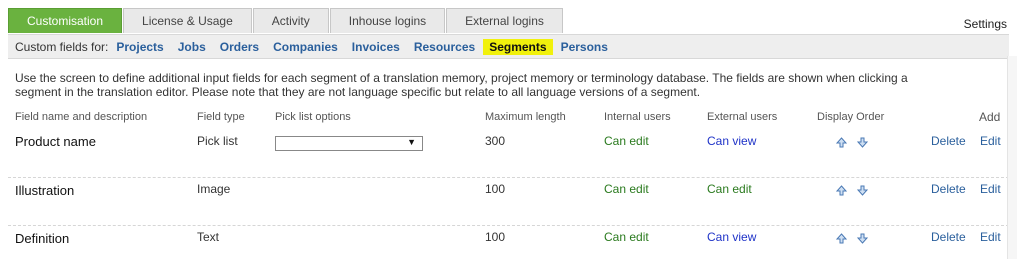  What do you see at coordinates (187, 20) in the screenshot?
I see `tab-license-usage: License & Usage` at bounding box center [187, 20].